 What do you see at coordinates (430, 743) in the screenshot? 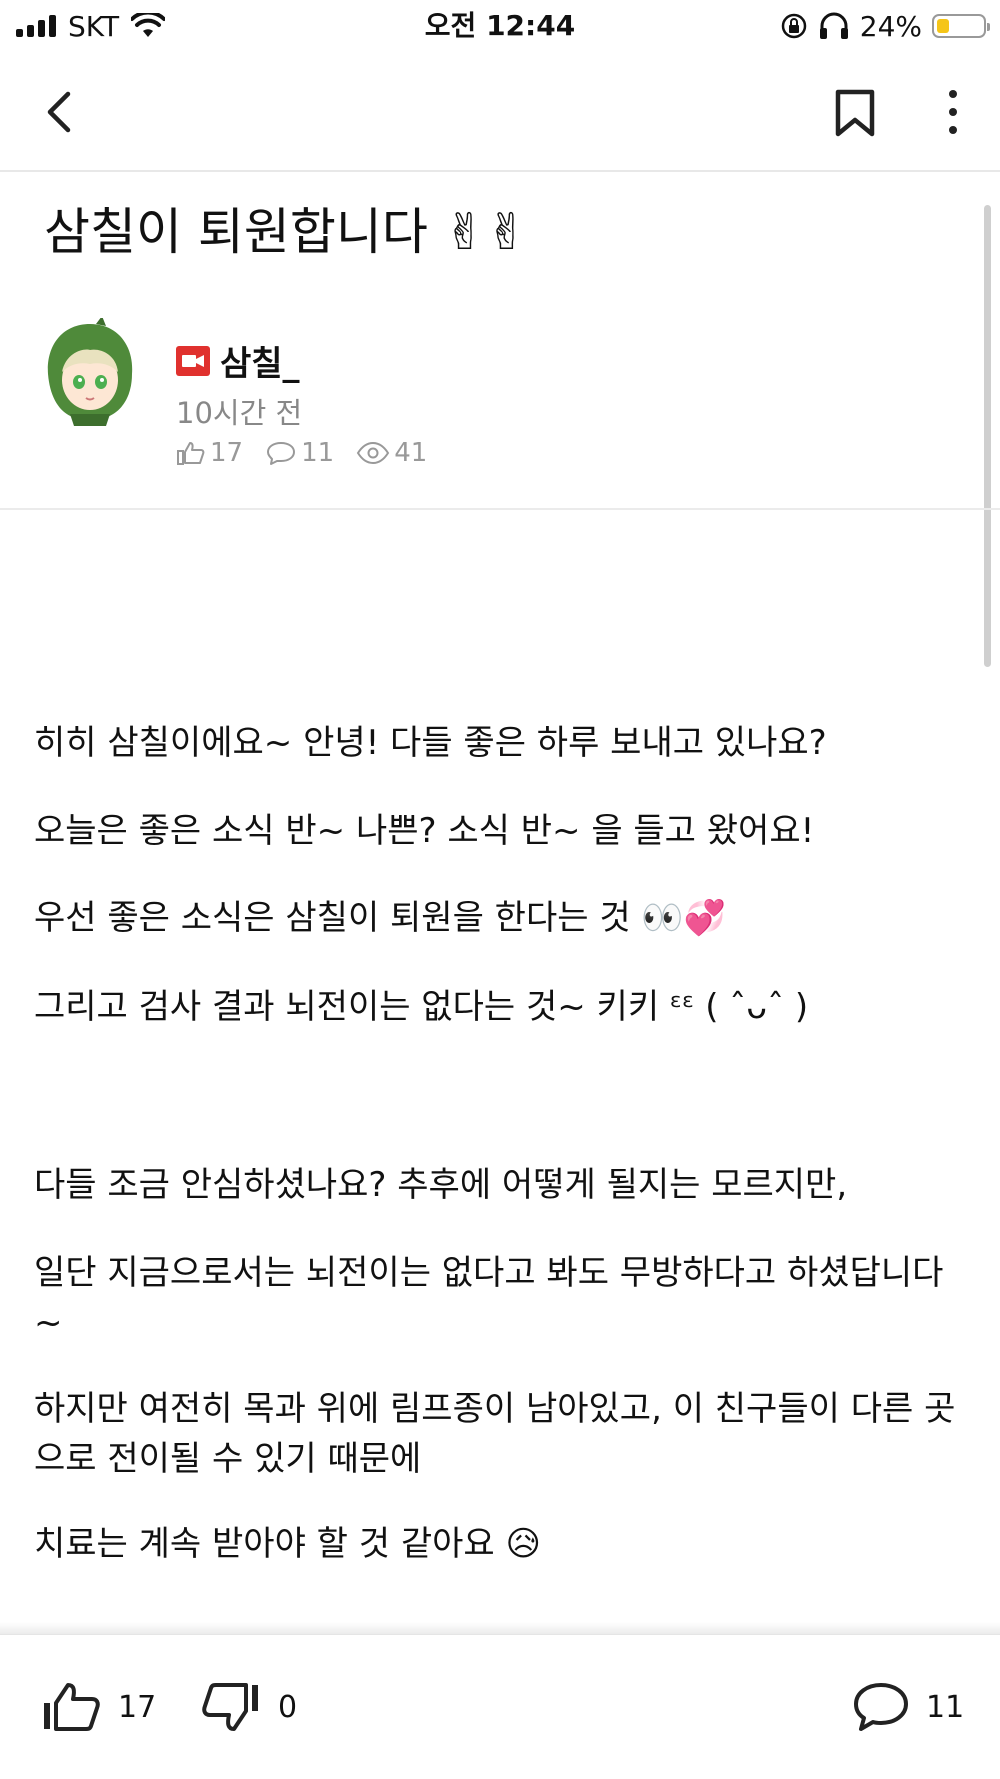
I see `body-paragraph: 히히 삼칠이에요~ 안녕! 다들 좋은 하루 보내고 있나요?` at bounding box center [430, 743].